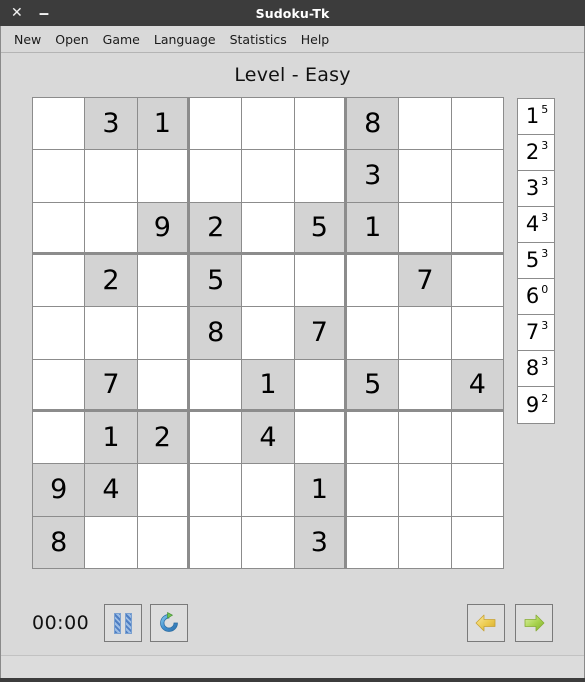  What do you see at coordinates (536, 405) in the screenshot?
I see `digit-counter-9: 92` at bounding box center [536, 405].